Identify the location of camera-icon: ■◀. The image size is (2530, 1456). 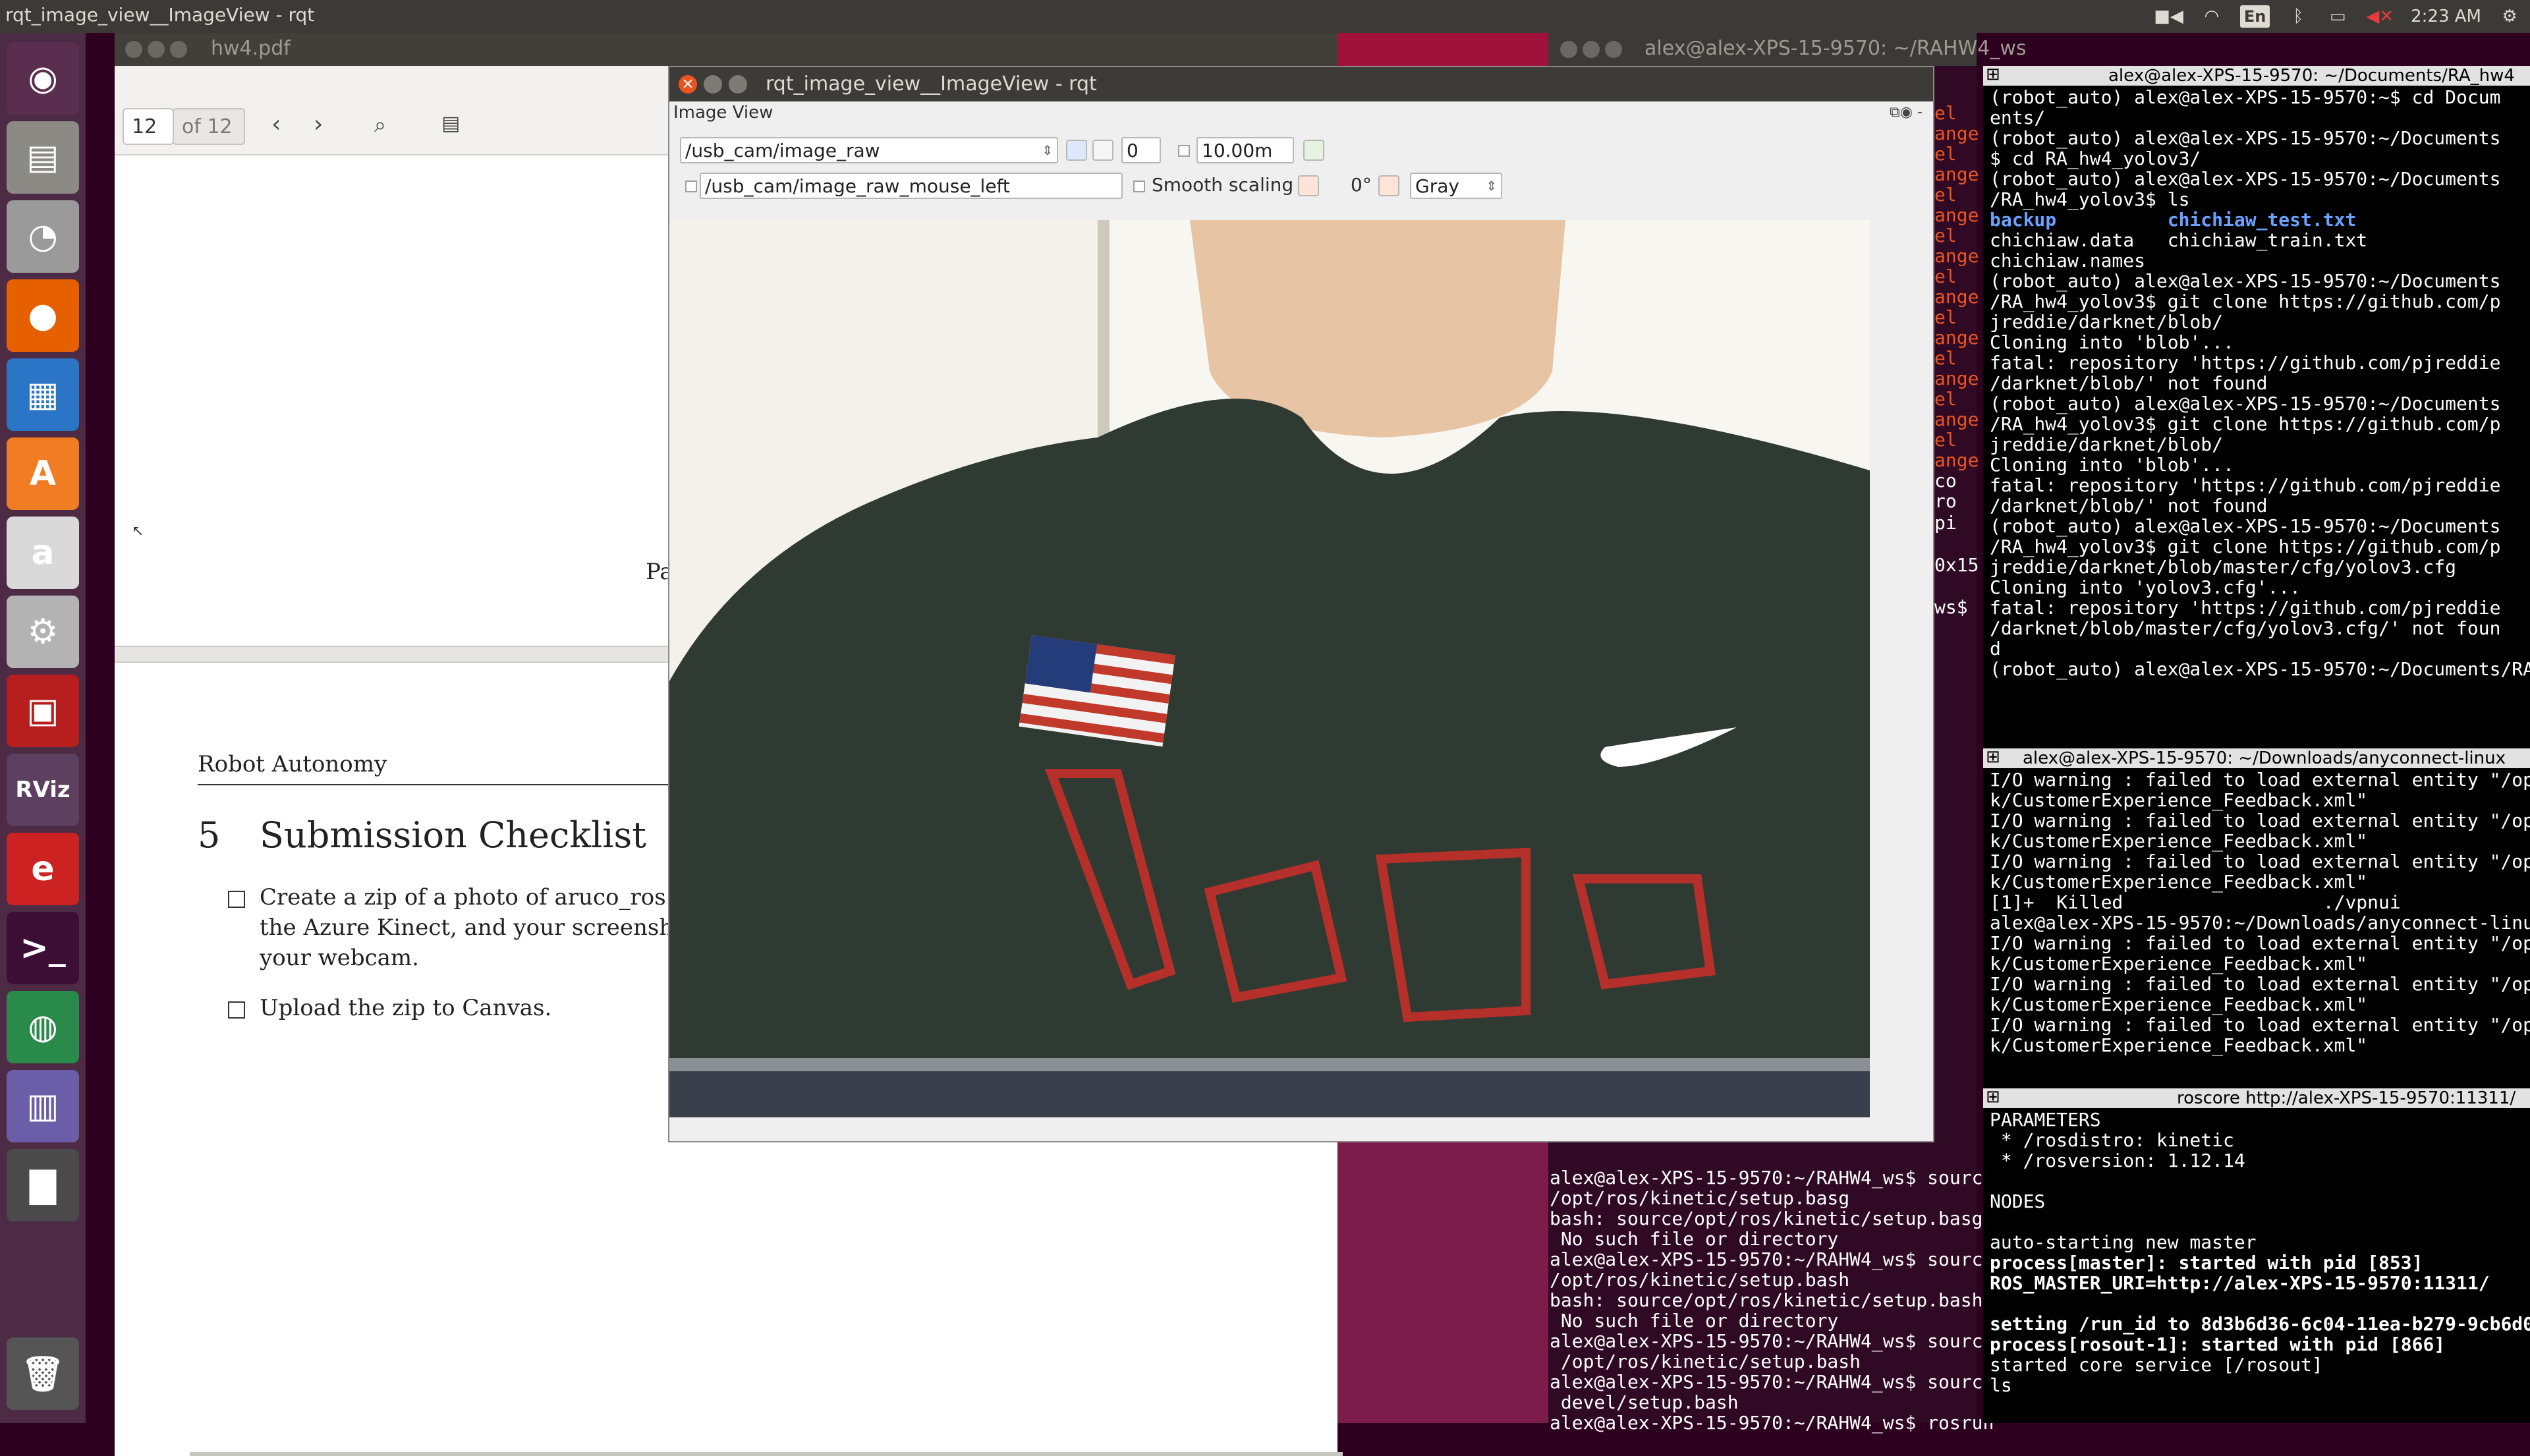
(2168, 16).